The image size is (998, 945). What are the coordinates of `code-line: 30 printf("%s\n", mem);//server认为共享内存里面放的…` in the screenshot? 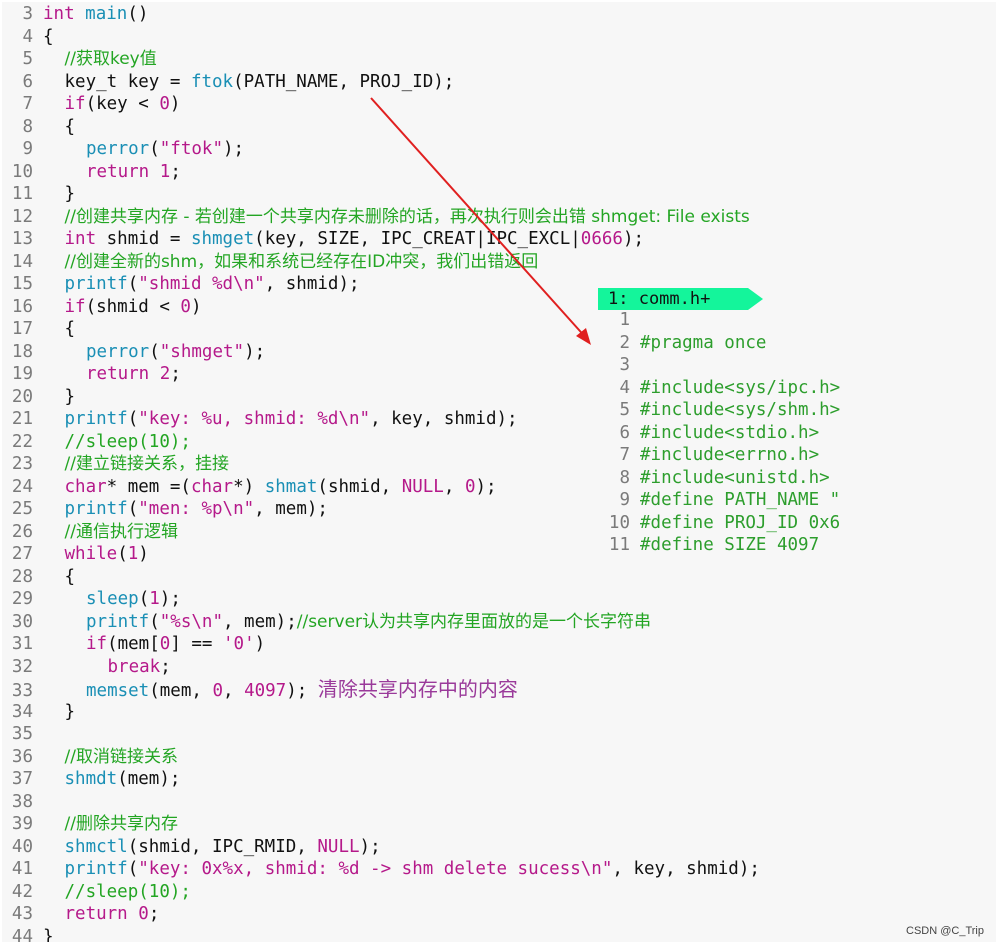 It's located at (326, 622).